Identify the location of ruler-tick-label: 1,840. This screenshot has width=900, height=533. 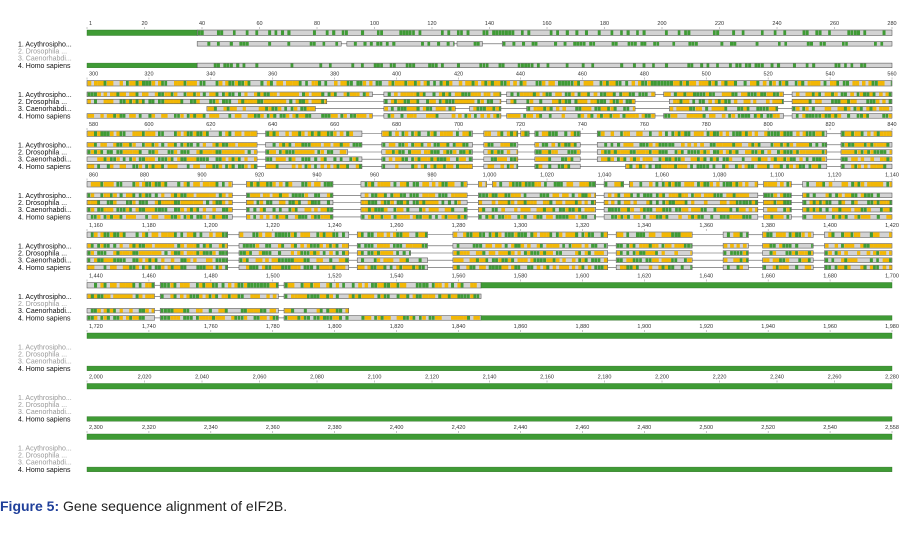
(459, 327).